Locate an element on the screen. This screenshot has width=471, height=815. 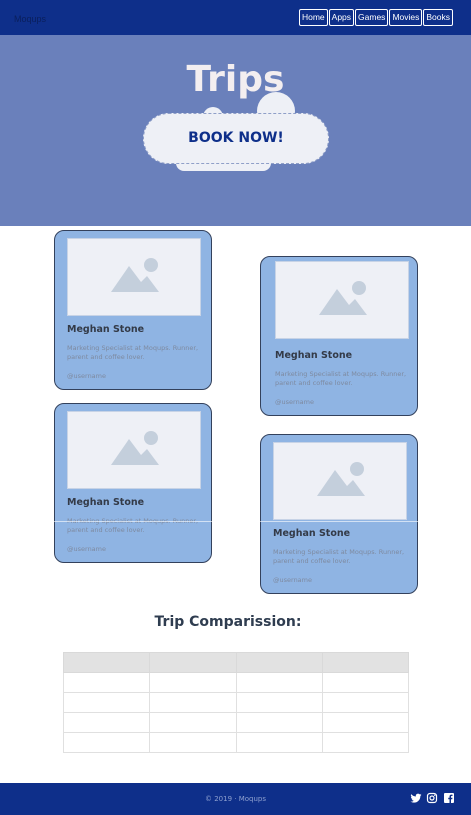
footer: © 2019 · Moqups is located at coordinates (235, 799).